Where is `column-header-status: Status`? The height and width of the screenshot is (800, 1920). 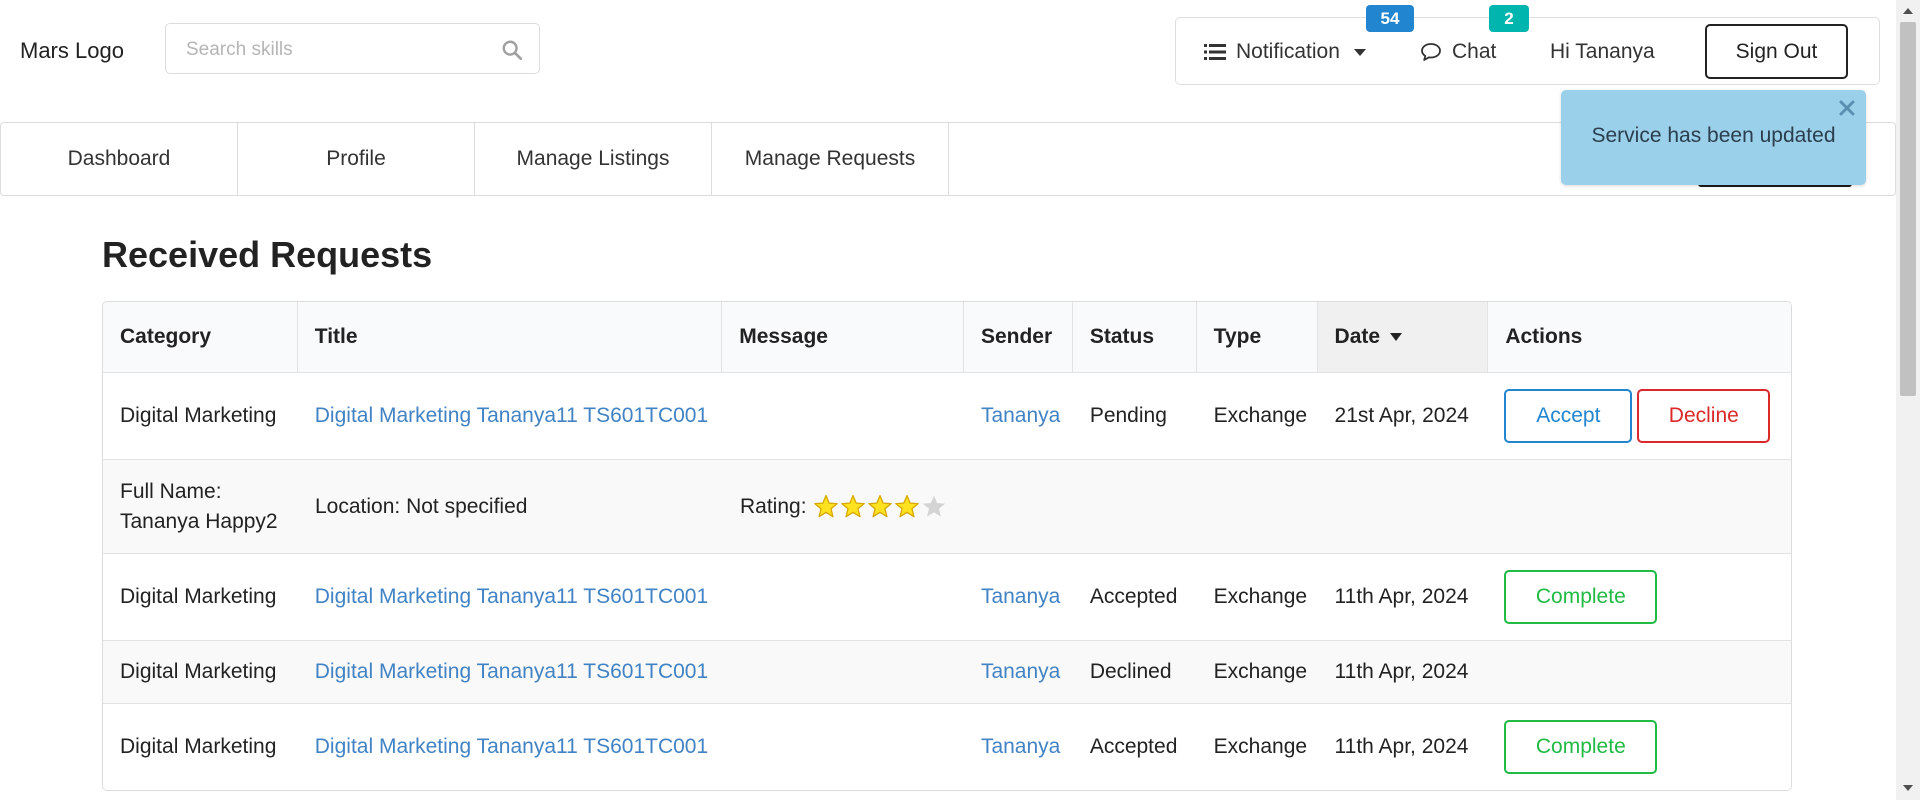
column-header-status: Status is located at coordinates (1135, 337).